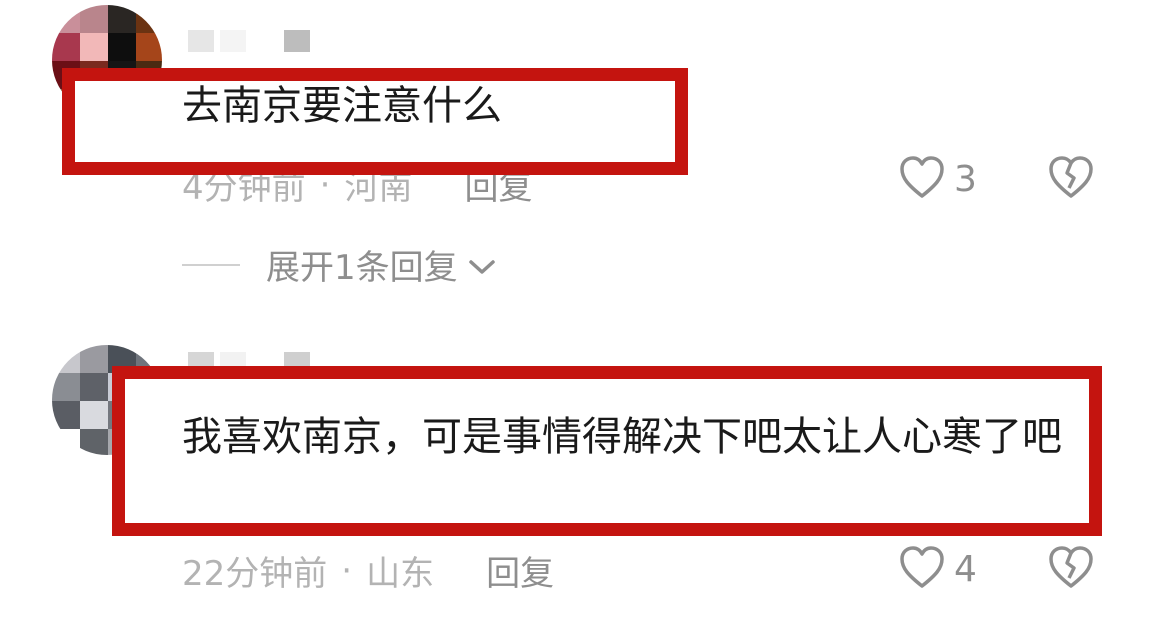 Image resolution: width=1152 pixels, height=619 pixels. I want to click on like-button: 3, so click(937, 179).